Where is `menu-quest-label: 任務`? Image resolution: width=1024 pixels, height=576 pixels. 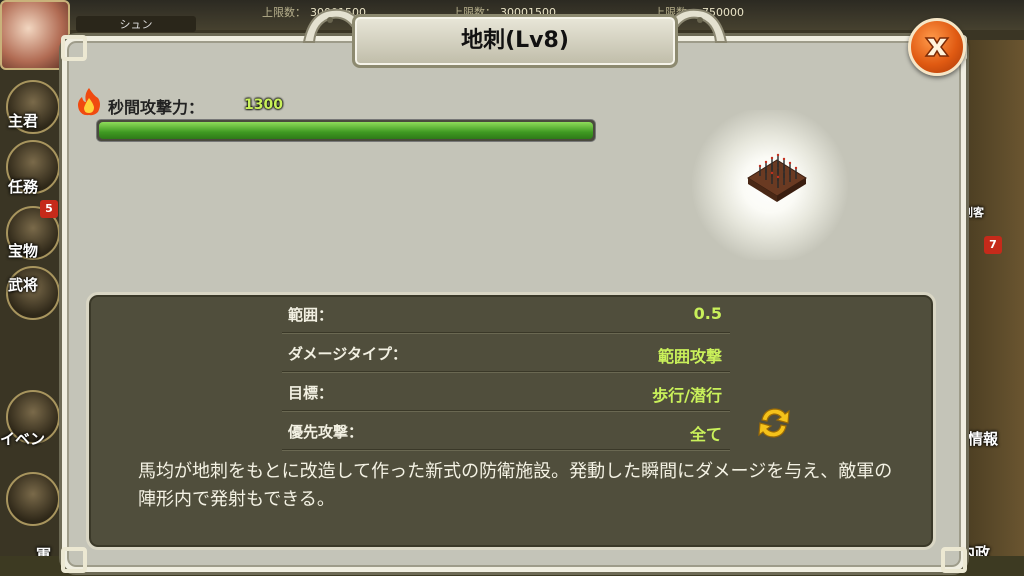
menu-quest-label: 任務 is located at coordinates (23, 187).